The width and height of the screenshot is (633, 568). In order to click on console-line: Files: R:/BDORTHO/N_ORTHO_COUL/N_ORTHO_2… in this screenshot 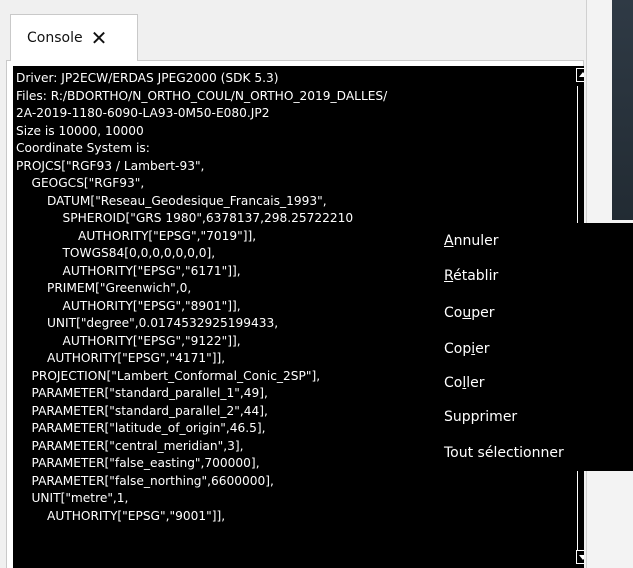, I will do `click(202, 95)`.